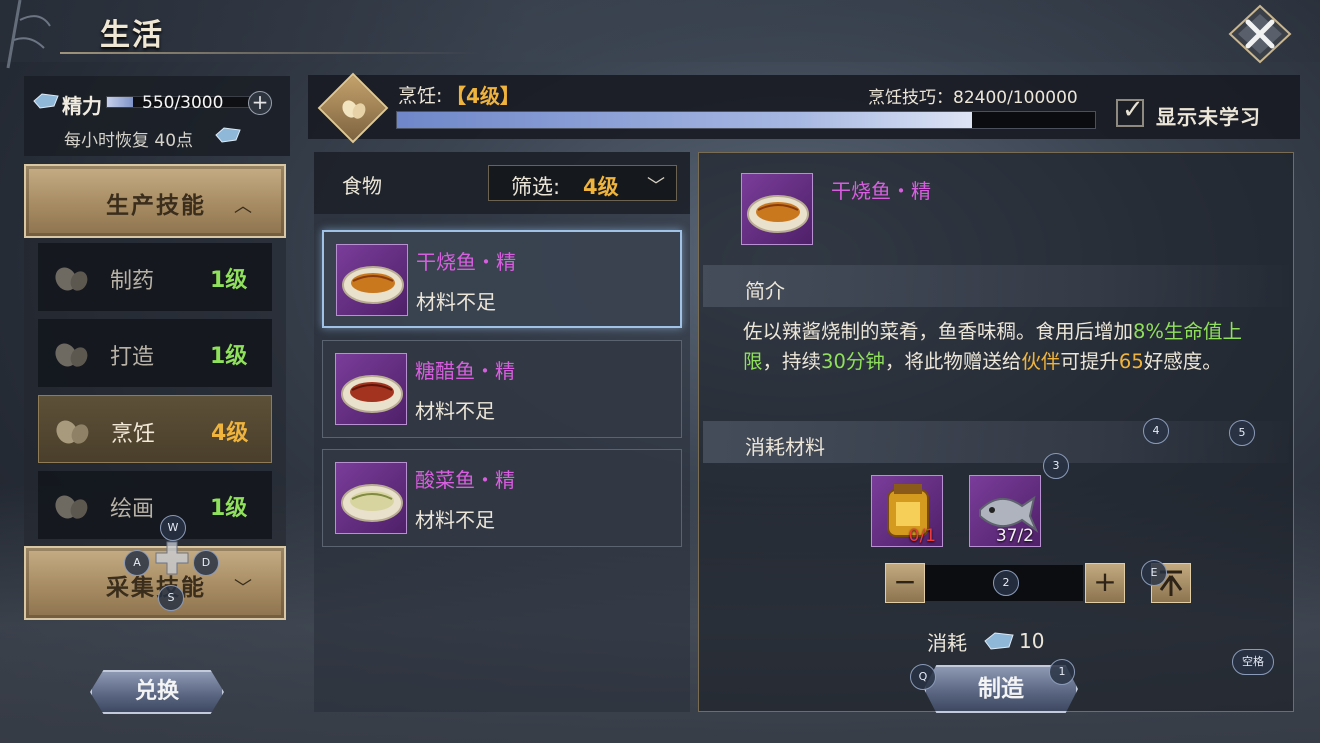 The height and width of the screenshot is (743, 1320). Describe the element at coordinates (973, 98) in the screenshot. I see `cooking-skill-progress-text: 烹饪技巧：82400/100000` at that location.